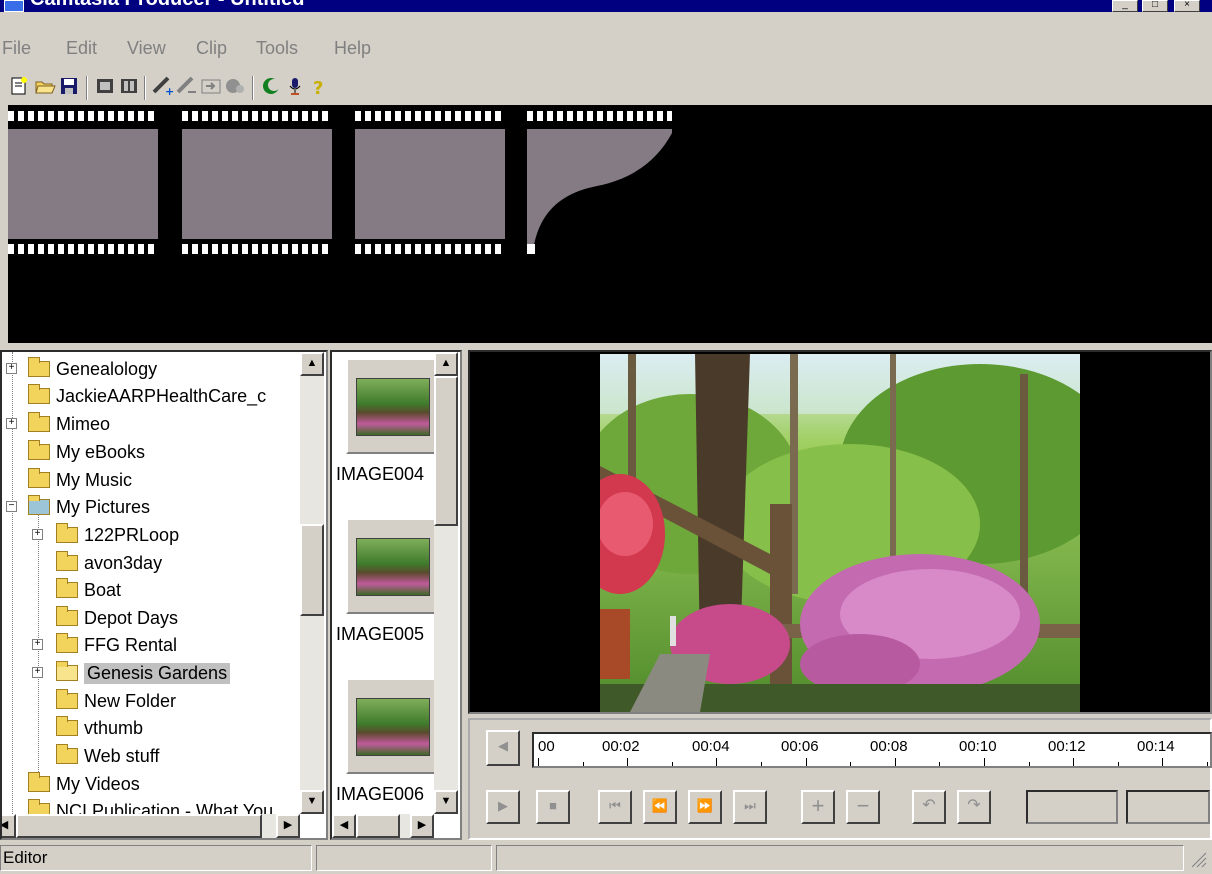 This screenshot has height=874, width=1212. I want to click on rewind-icon: ⏪, so click(660, 807).